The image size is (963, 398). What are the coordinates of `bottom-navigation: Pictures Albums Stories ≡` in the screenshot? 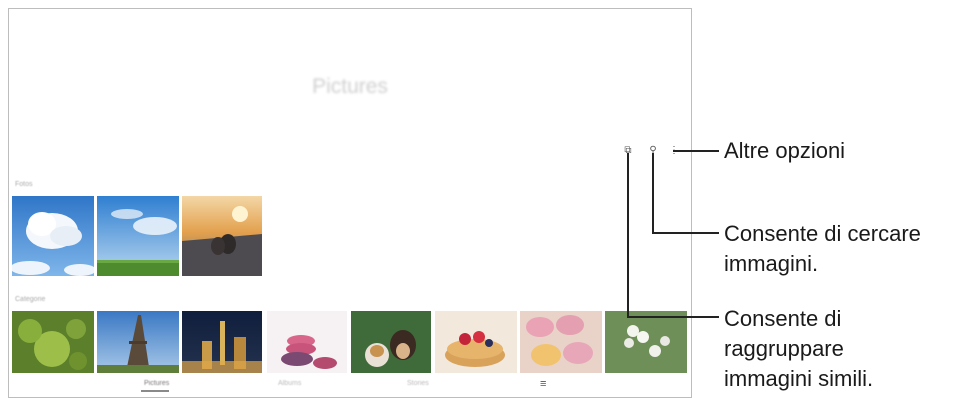 It's located at (350, 387).